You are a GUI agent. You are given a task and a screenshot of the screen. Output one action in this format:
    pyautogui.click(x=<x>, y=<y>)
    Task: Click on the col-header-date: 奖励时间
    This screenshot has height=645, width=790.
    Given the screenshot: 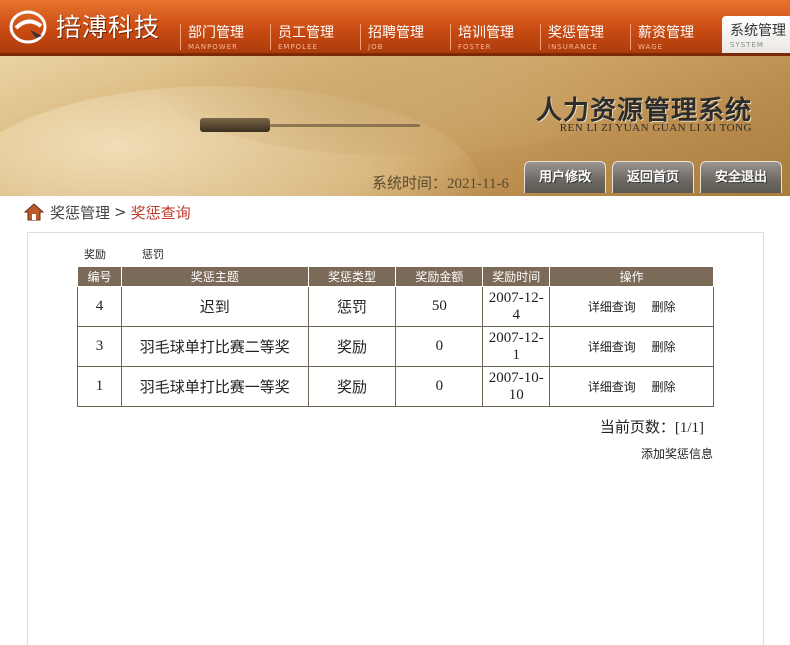 What is the action you would take?
    pyautogui.click(x=516, y=276)
    